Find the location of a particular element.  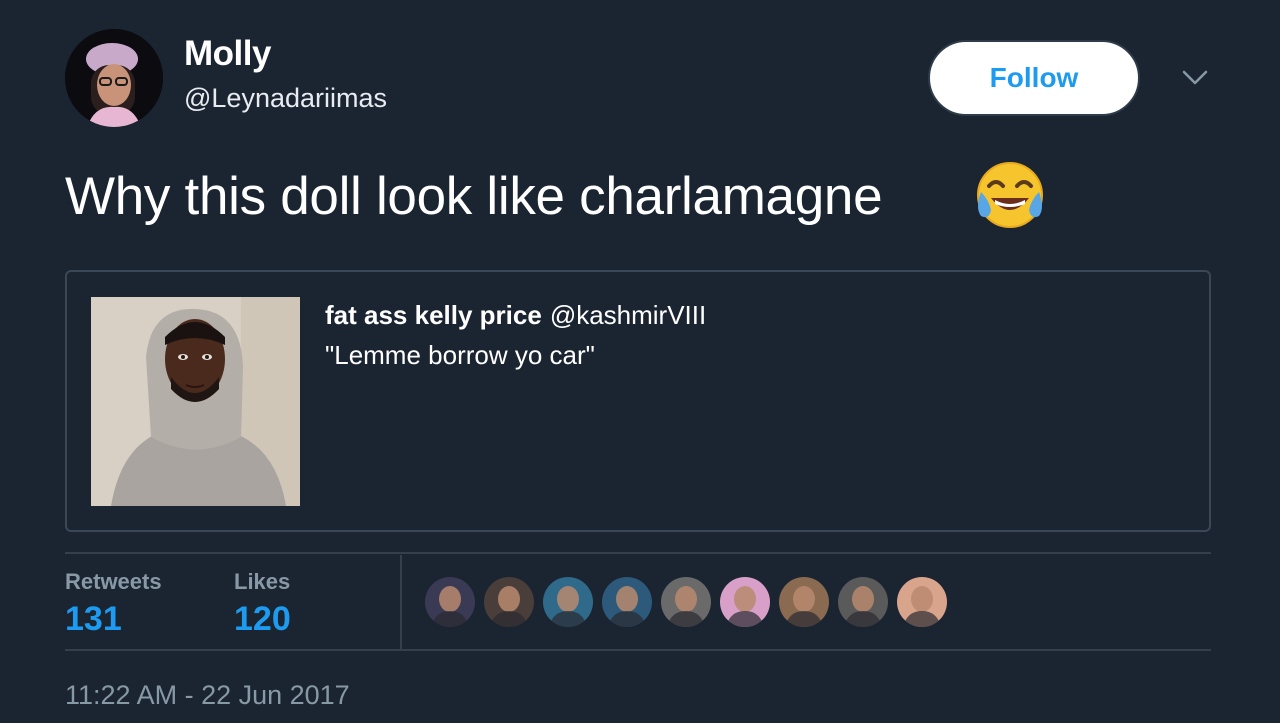

likers-avatar-list is located at coordinates (686, 602).